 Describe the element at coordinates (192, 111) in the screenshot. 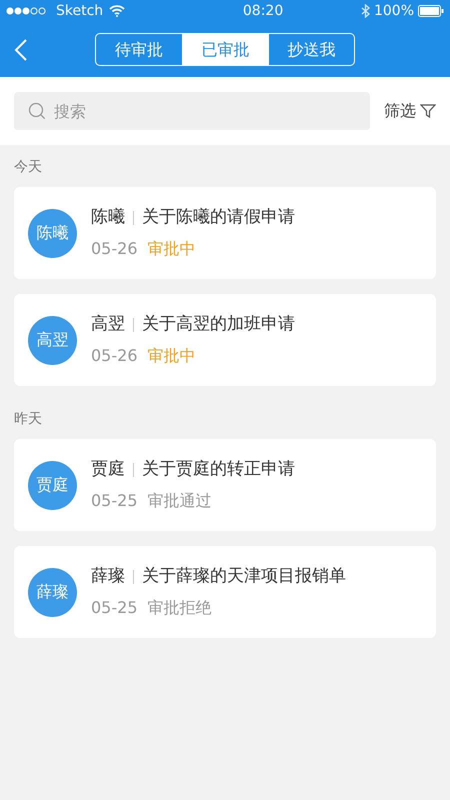

I see `search-field: 搜索` at that location.